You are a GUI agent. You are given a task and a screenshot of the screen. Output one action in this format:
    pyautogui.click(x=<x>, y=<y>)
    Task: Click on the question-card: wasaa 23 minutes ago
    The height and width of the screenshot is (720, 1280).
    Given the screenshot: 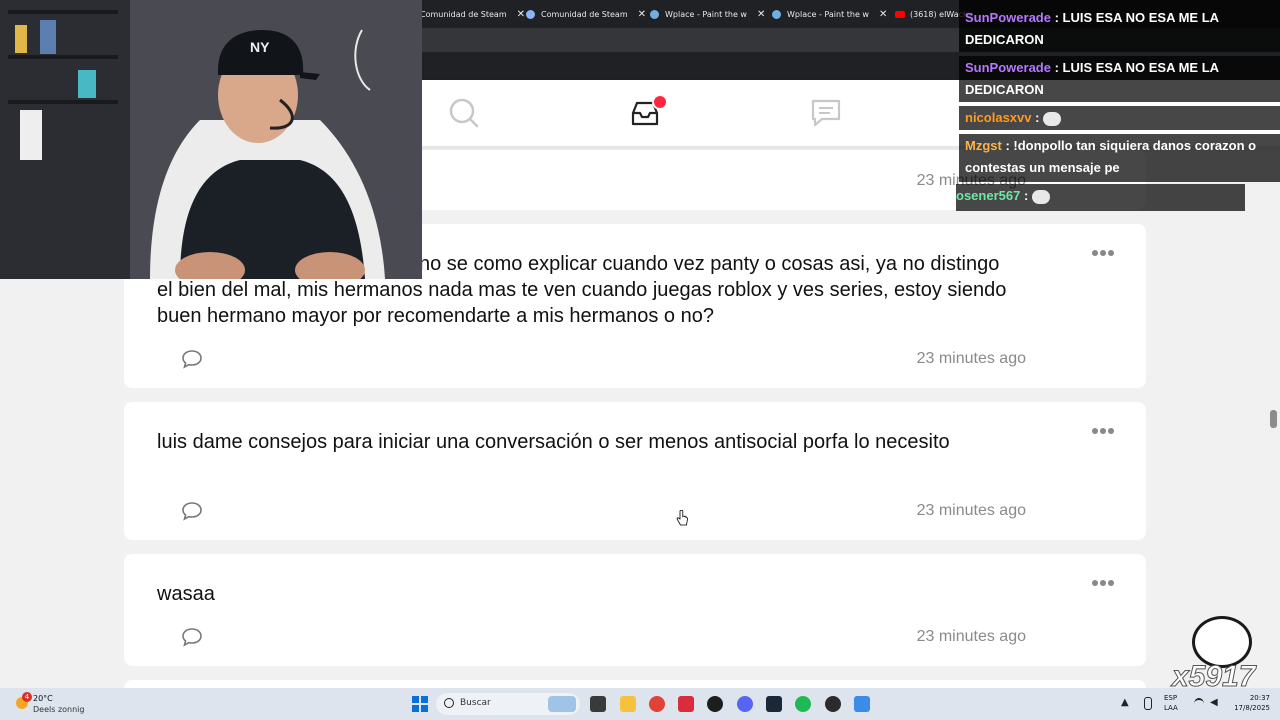 What is the action you would take?
    pyautogui.click(x=635, y=610)
    